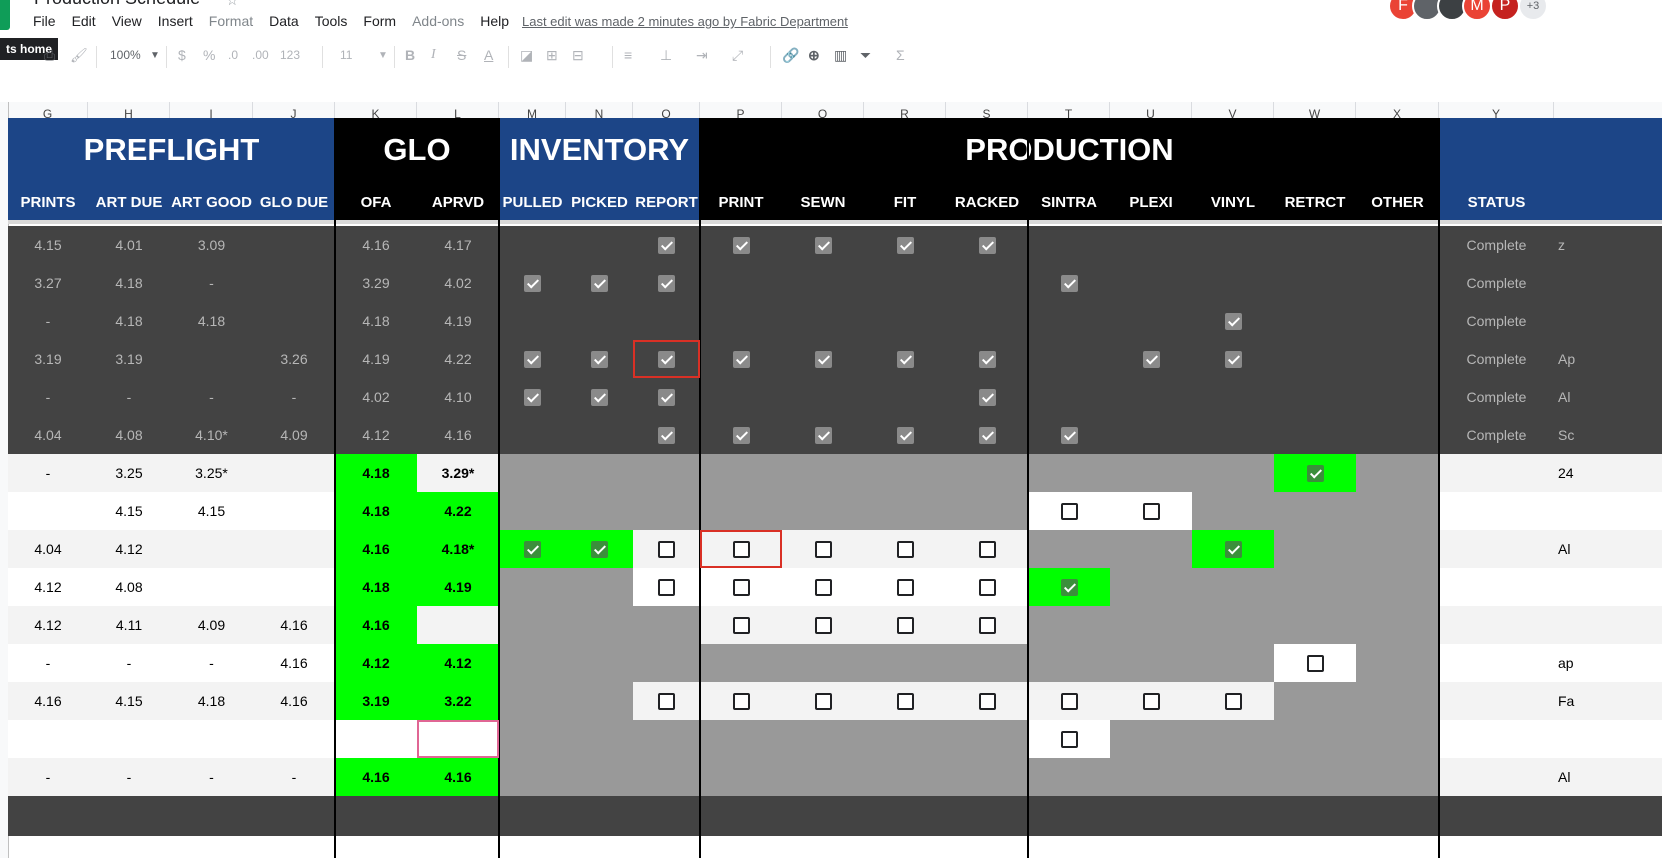 The width and height of the screenshot is (1662, 858). Describe the element at coordinates (1608, 245) in the screenshot. I see `note-cell: z` at that location.